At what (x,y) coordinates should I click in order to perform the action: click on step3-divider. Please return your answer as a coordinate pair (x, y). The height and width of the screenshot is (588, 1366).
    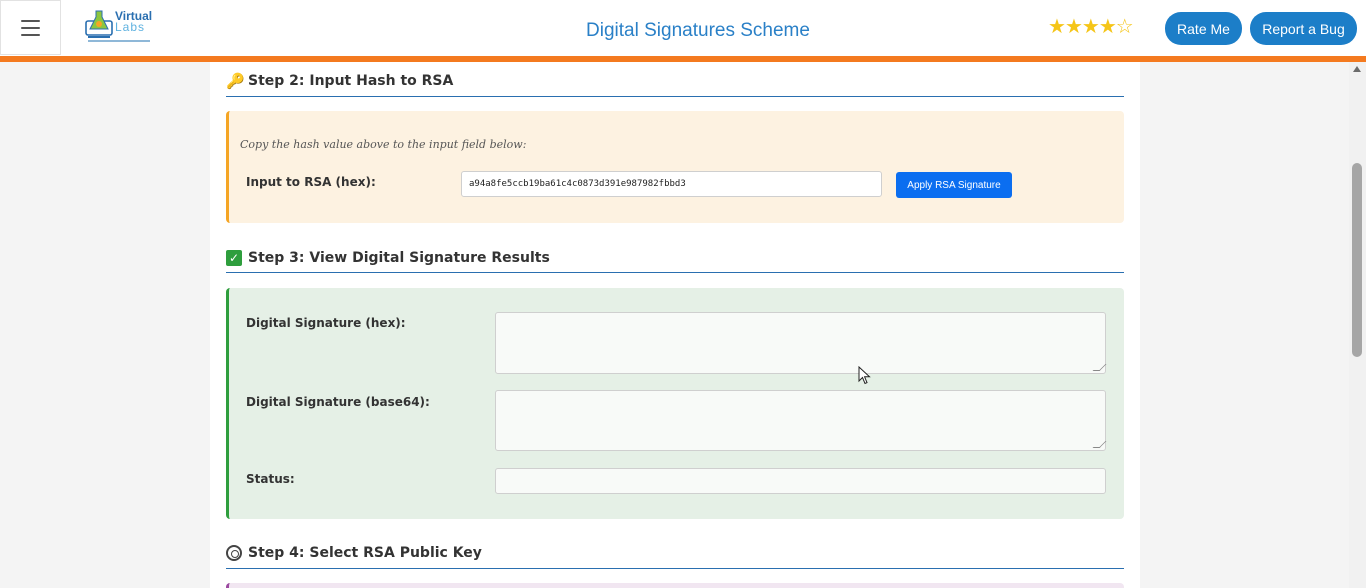
    Looking at the image, I should click on (675, 272).